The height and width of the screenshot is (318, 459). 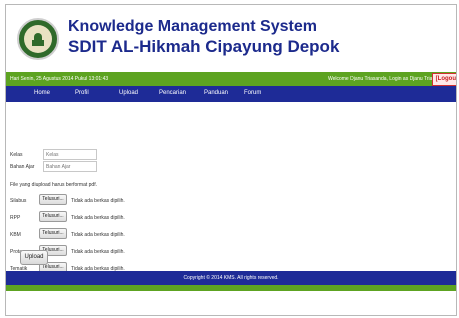 I want to click on bahan-ajar-label: Bahan Ajar, so click(x=22, y=167).